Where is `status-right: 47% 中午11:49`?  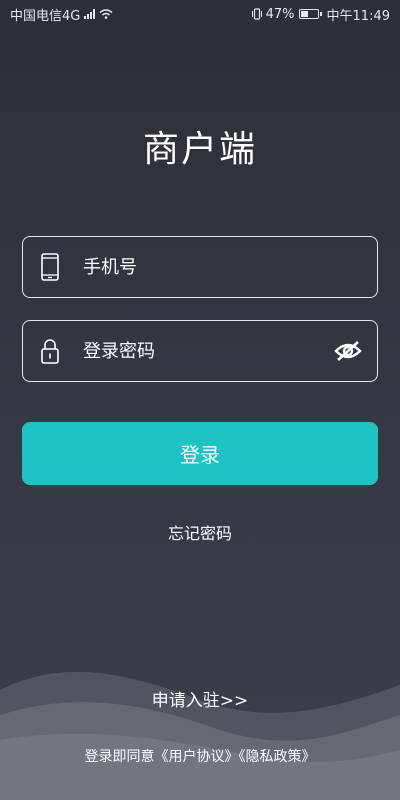
status-right: 47% 中午11:49 is located at coordinates (320, 14).